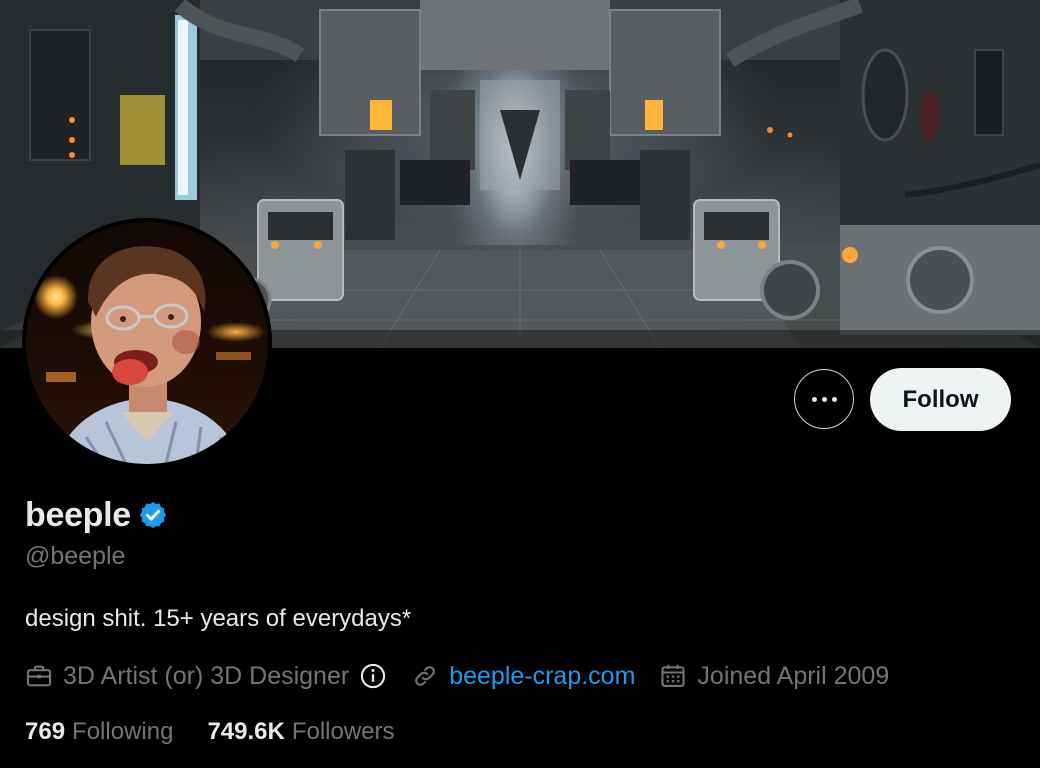 This screenshot has height=768, width=1040. Describe the element at coordinates (75, 556) in the screenshot. I see `profile-handle: @beeple` at that location.